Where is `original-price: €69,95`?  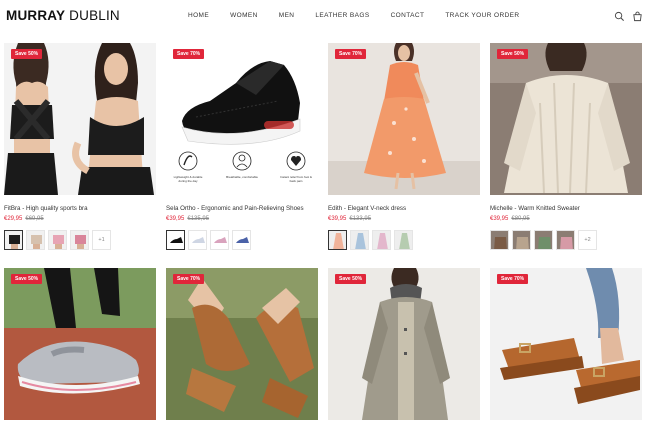
original-price: €69,95 is located at coordinates (34, 219).